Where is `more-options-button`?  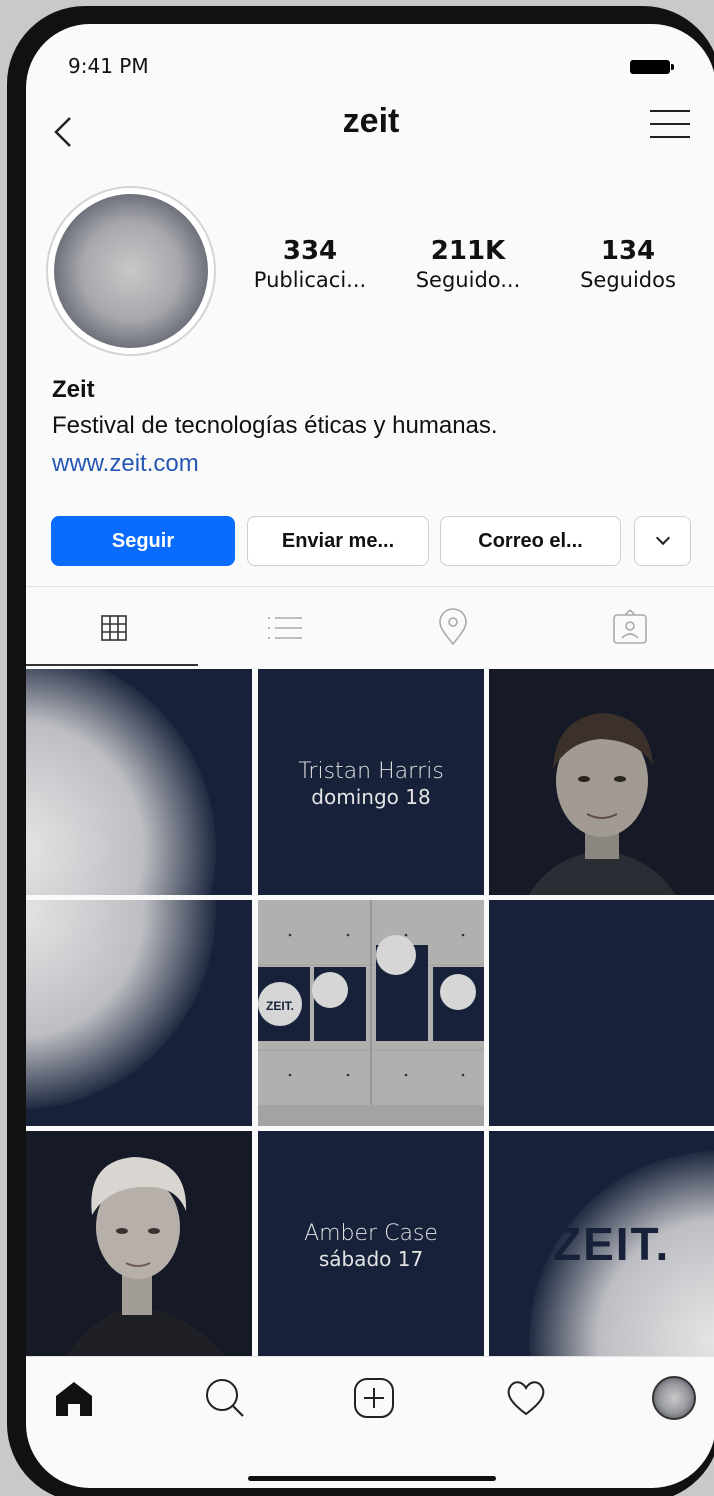
more-options-button is located at coordinates (662, 541).